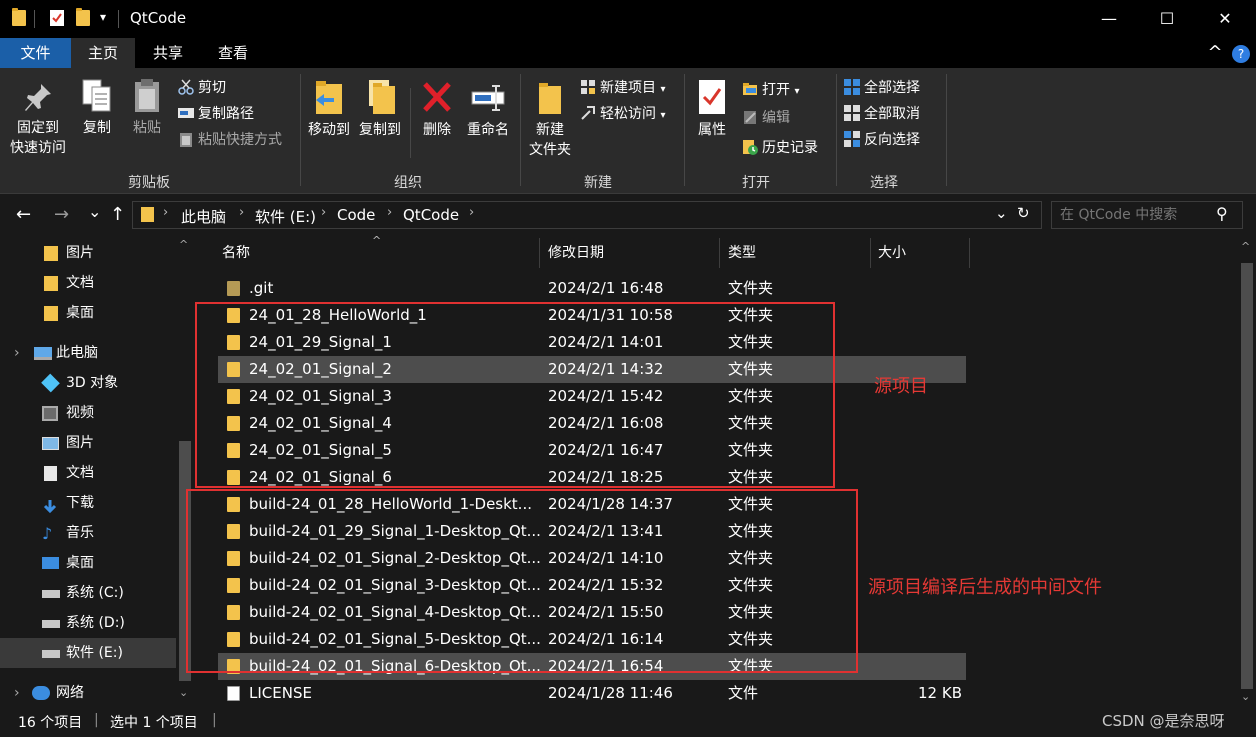 The height and width of the screenshot is (737, 1256). Describe the element at coordinates (1225, 19) in the screenshot. I see `close-button: ✕` at that location.